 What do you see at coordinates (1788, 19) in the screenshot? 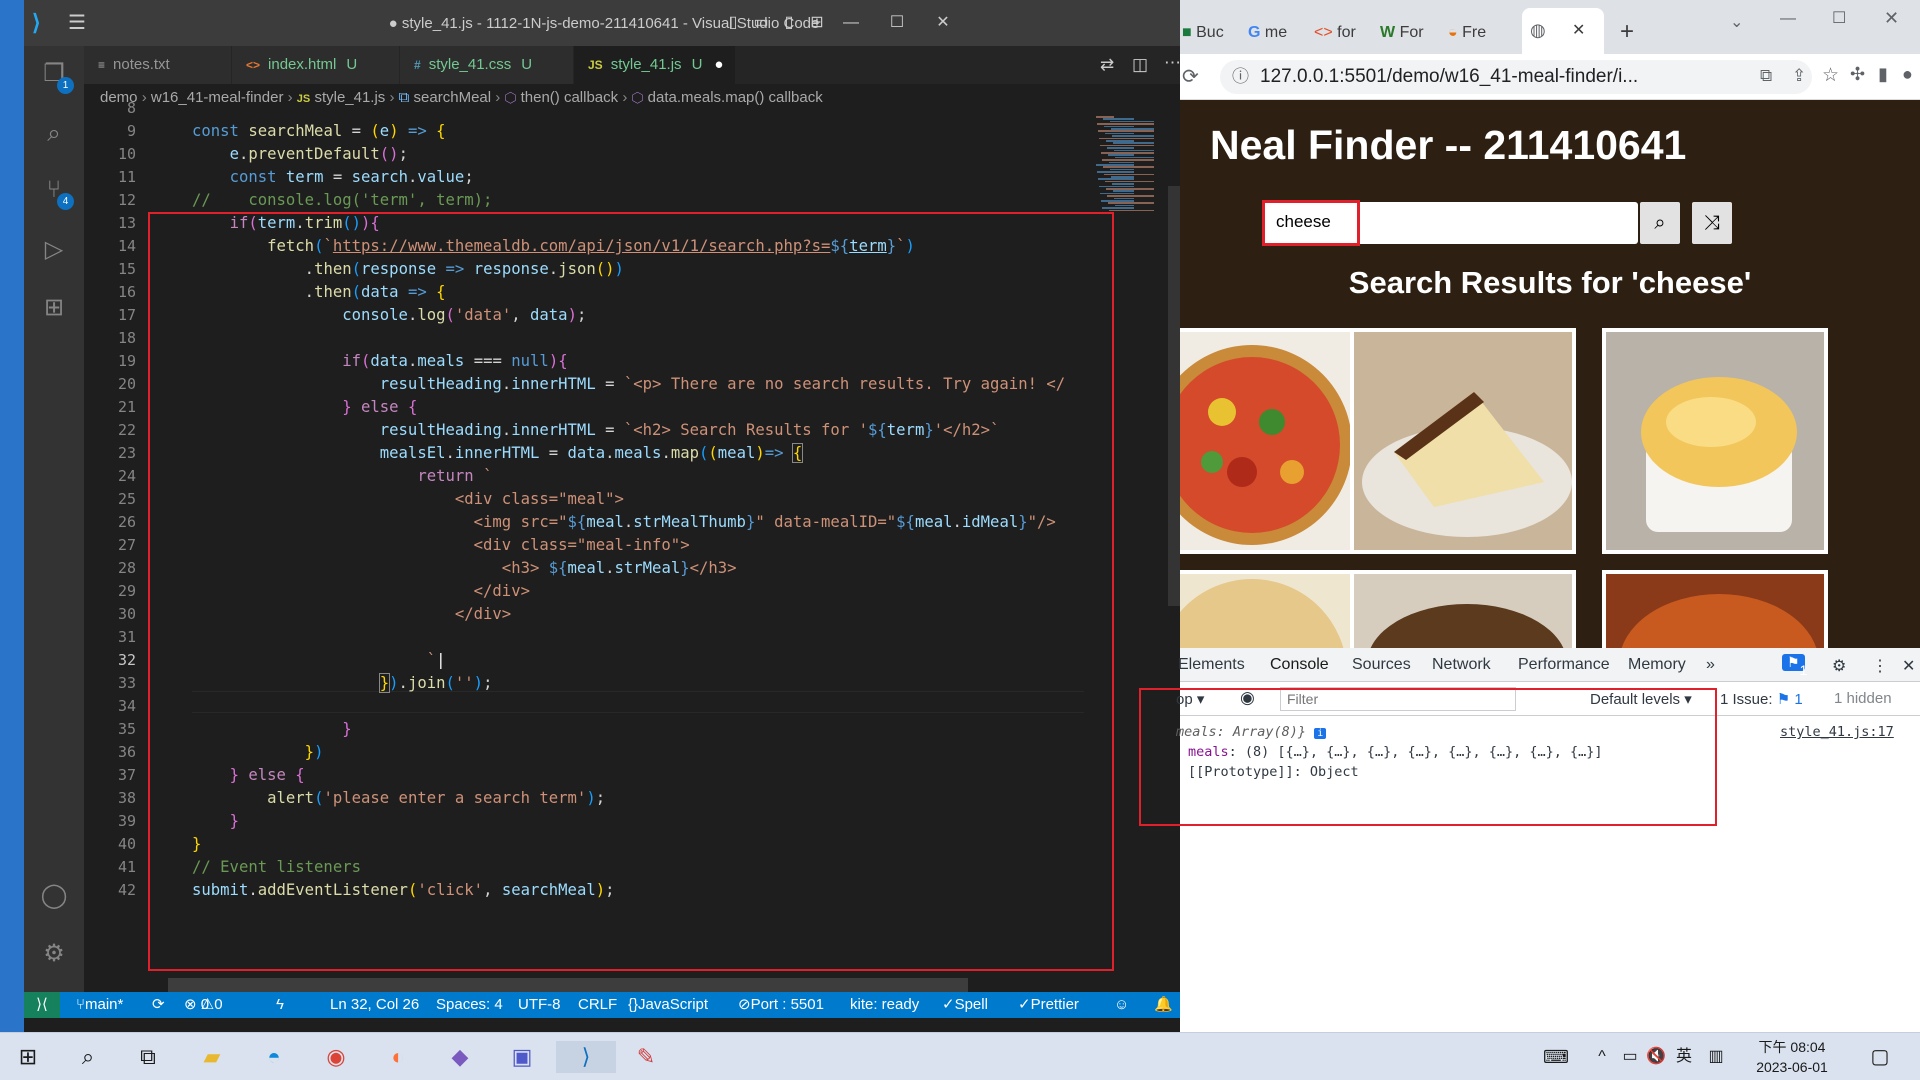
I see `browser-minimize-button: —` at bounding box center [1788, 19].